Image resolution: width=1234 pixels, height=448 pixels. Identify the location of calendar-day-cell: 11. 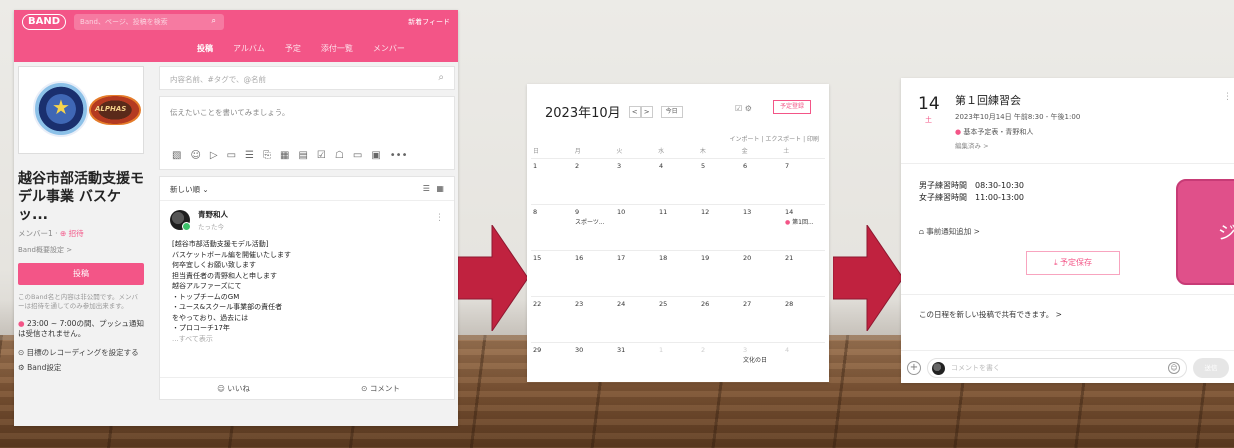
(678, 227).